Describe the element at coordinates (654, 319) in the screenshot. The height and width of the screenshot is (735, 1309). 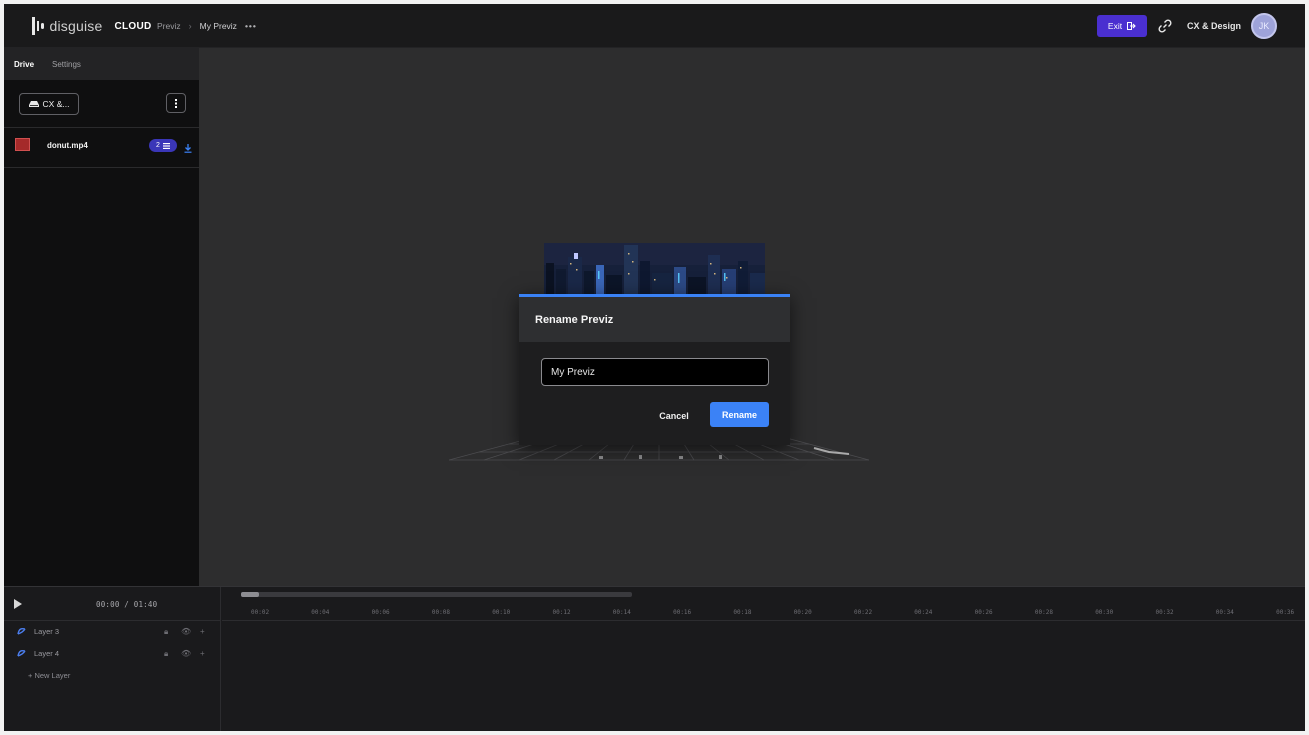
I see `dialog-header: Rename Previz` at that location.